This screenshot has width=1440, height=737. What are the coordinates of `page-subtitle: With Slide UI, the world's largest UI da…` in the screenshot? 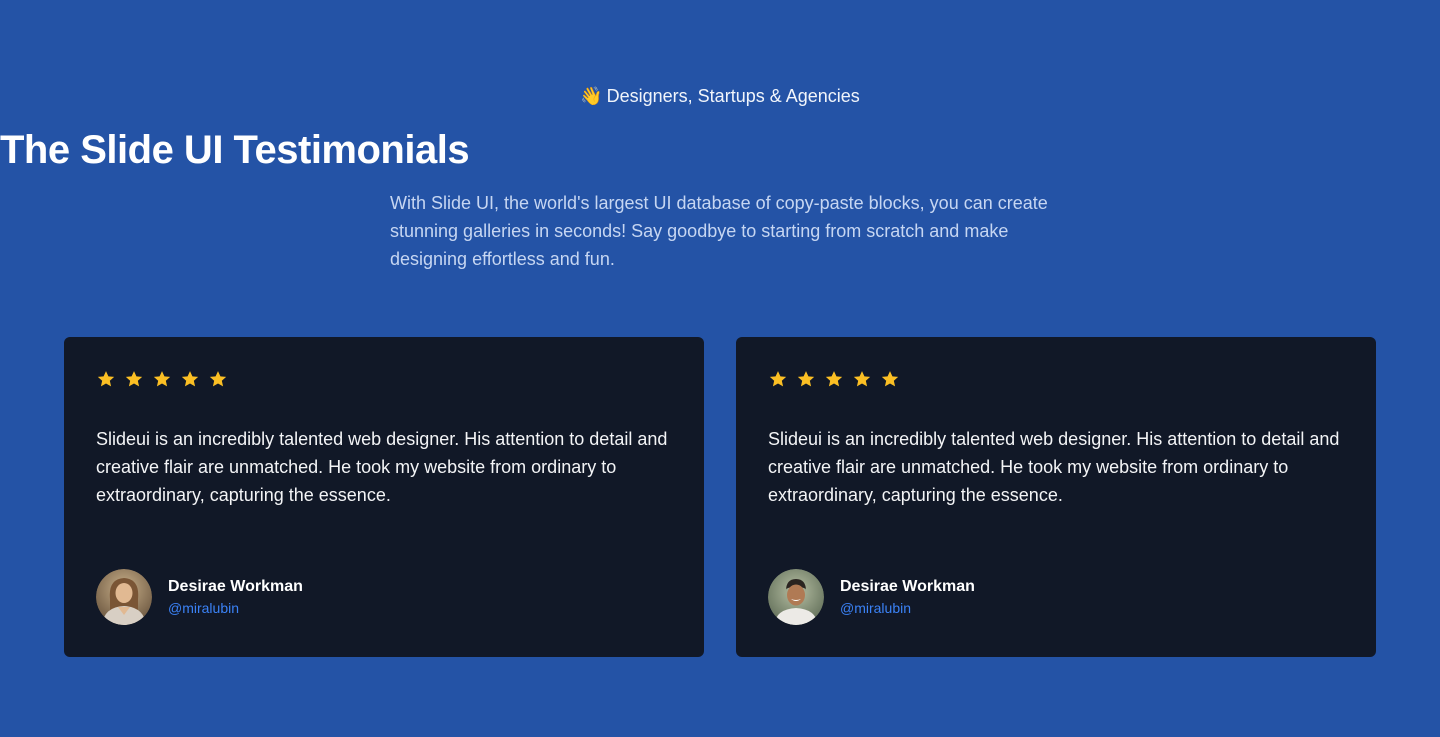 It's located at (719, 231).